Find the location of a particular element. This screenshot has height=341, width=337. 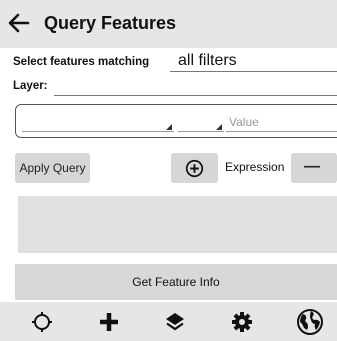

app-header: Query Features is located at coordinates (168, 24).